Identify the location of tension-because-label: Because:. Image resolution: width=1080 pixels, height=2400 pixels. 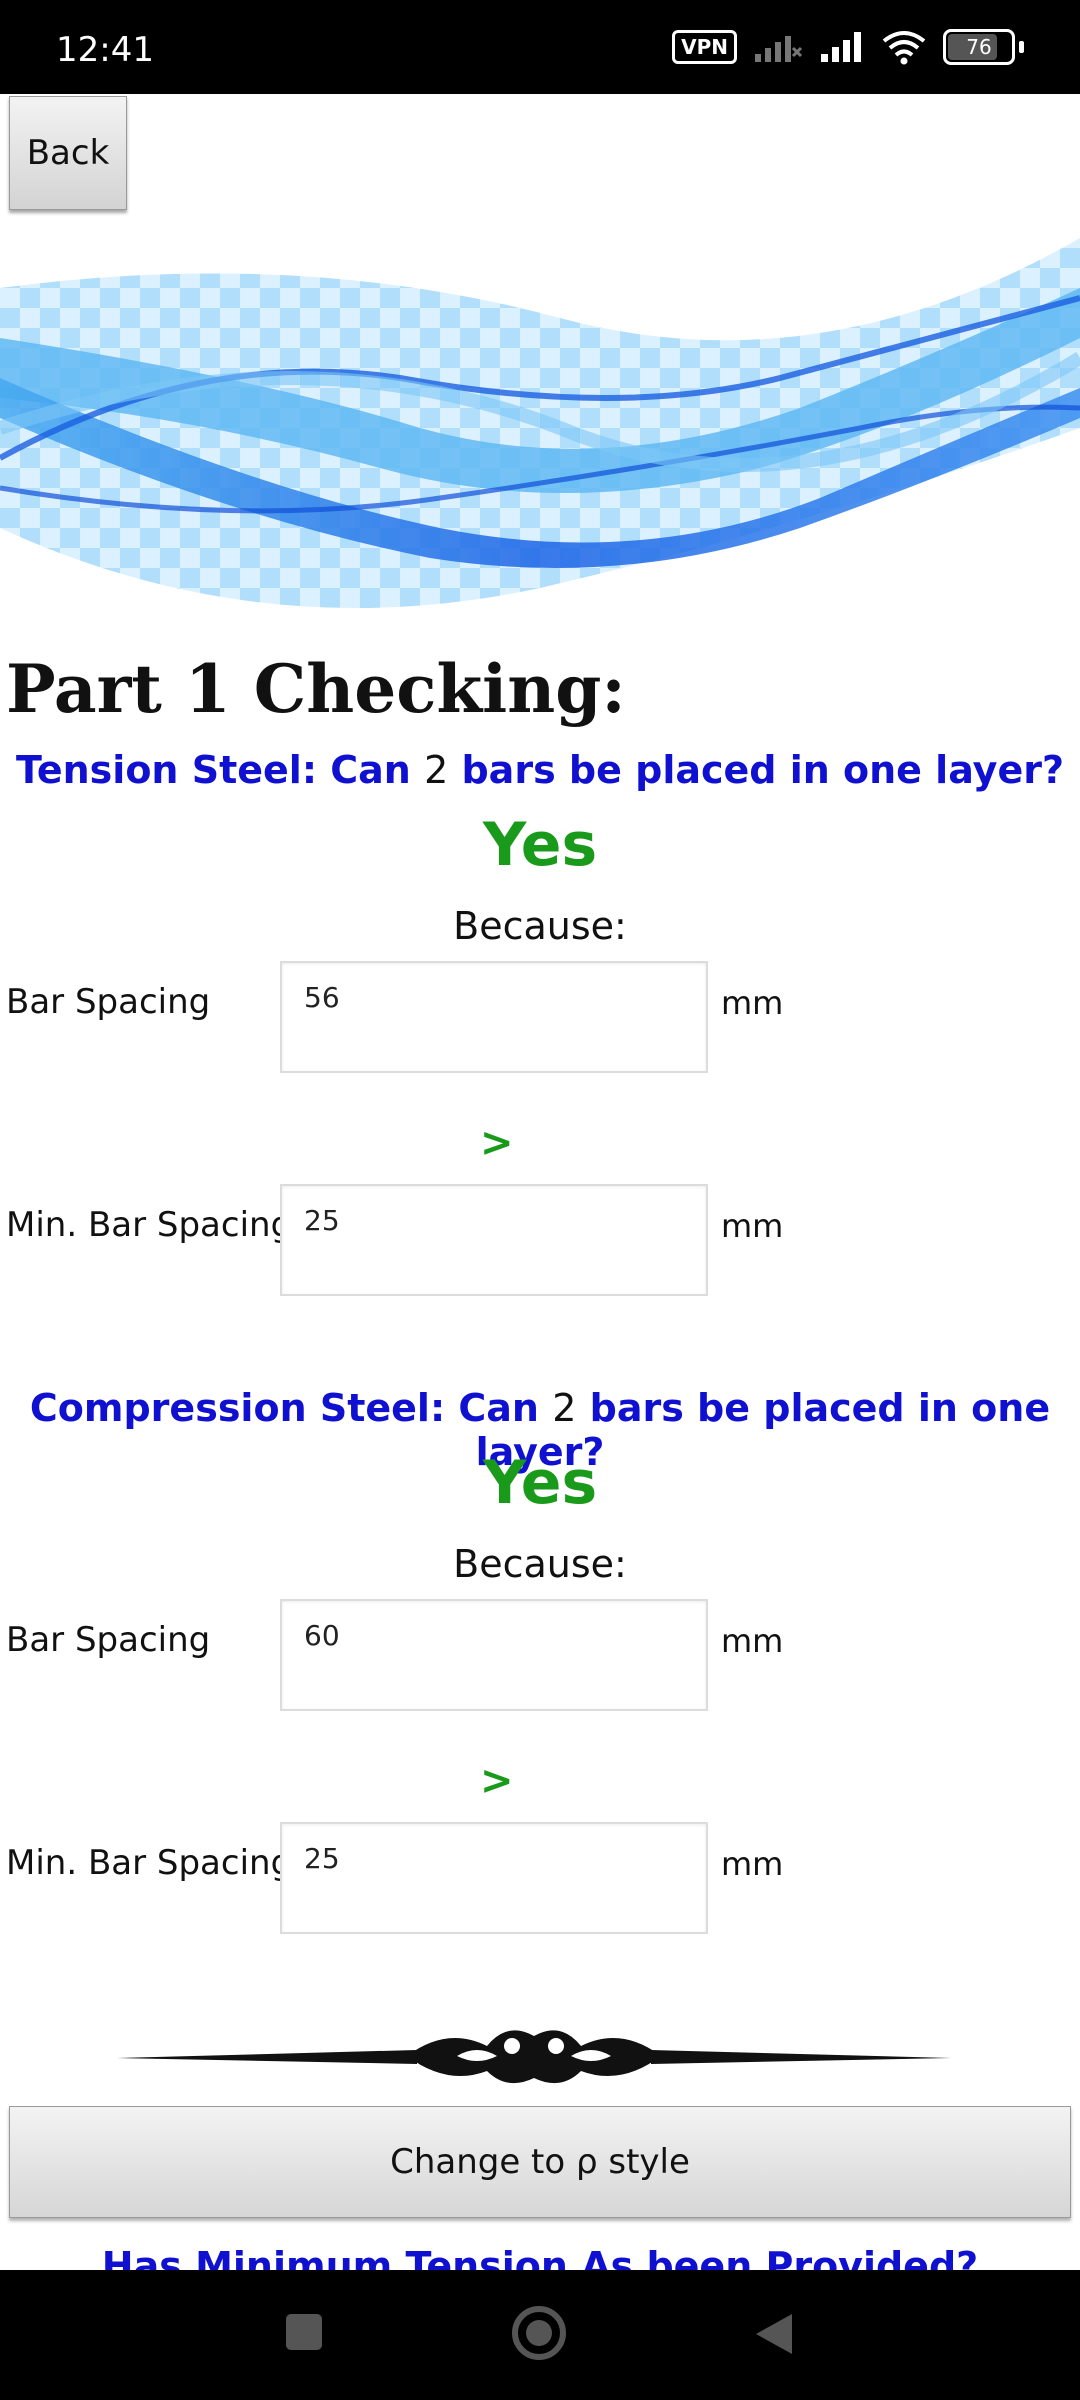
(540, 926).